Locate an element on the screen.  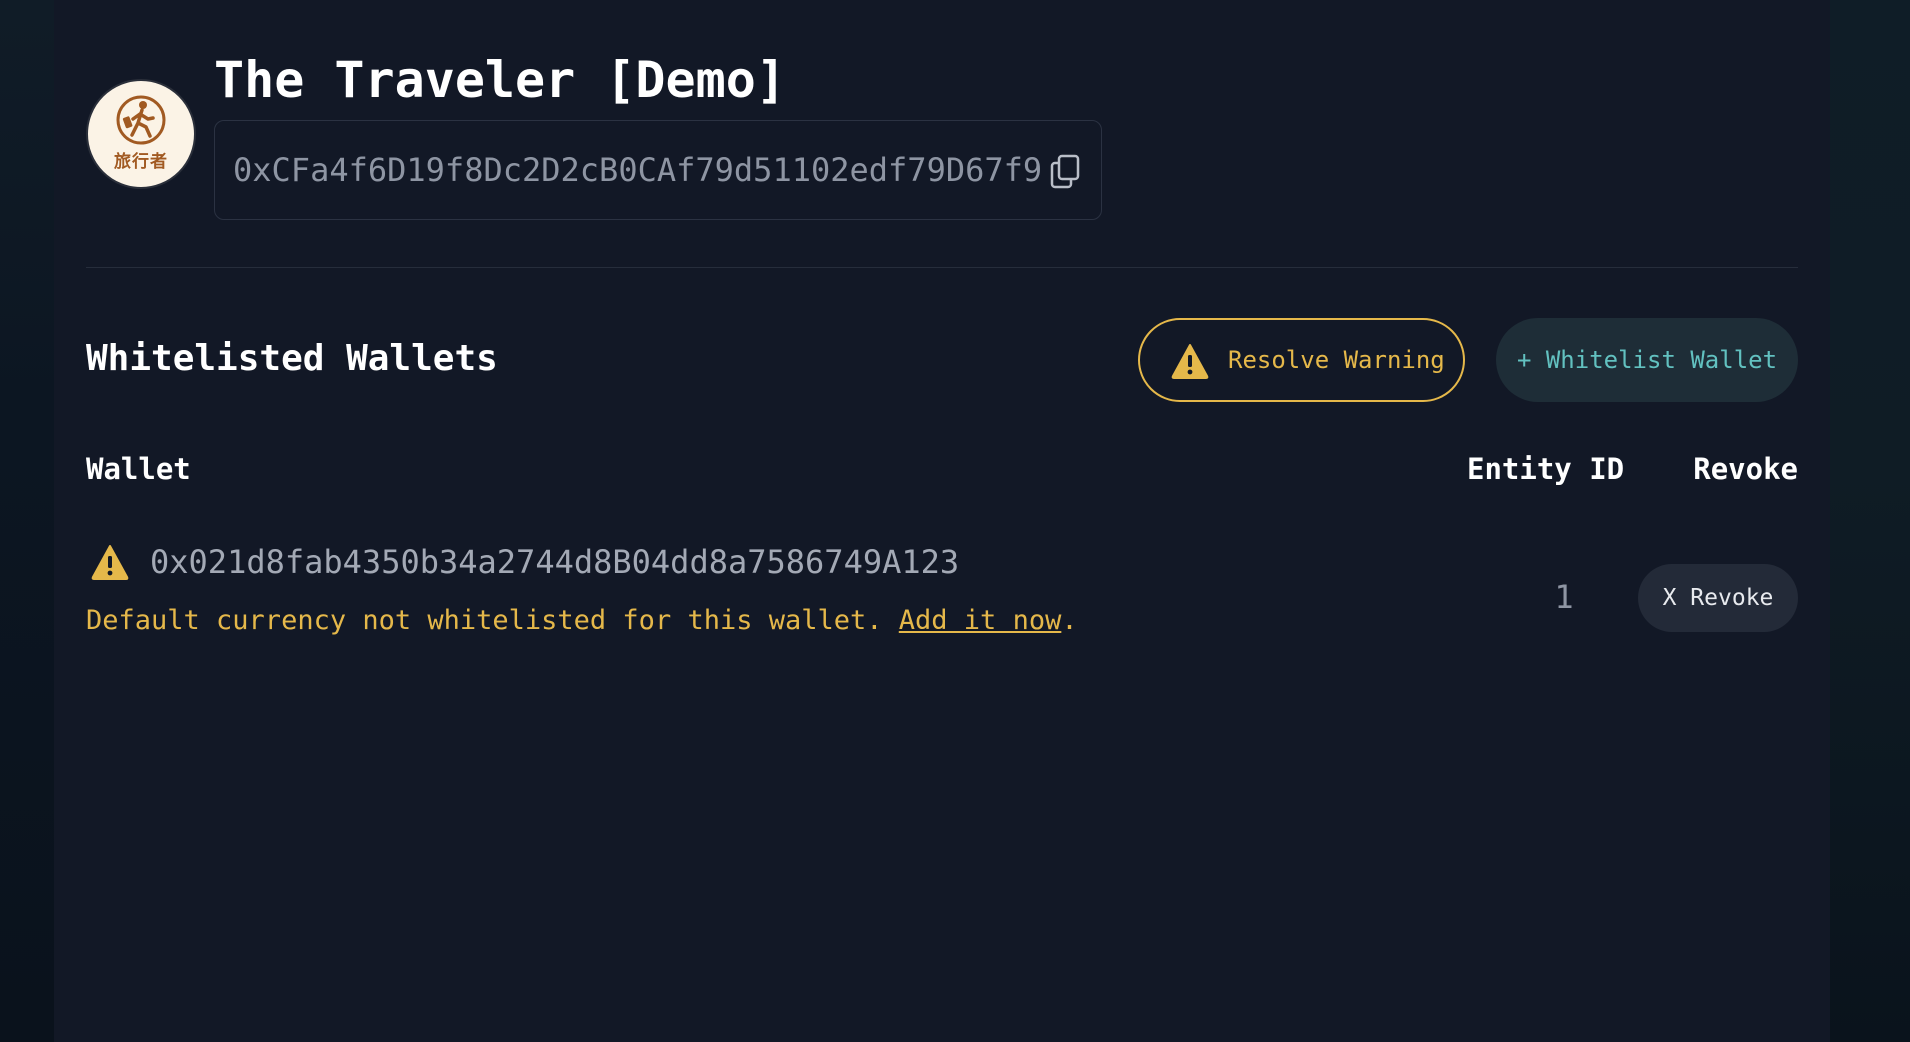
column-header-entity-id: Entity ID is located at coordinates (1546, 469).